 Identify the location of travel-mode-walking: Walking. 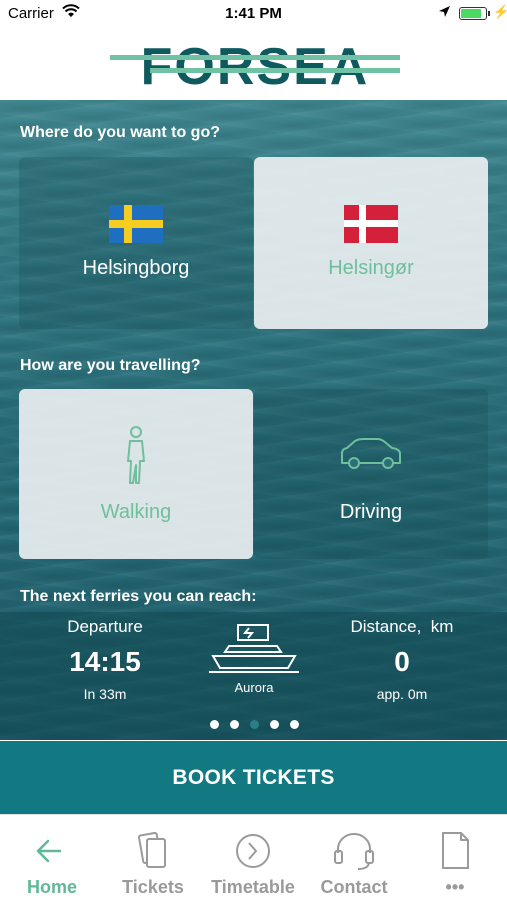
(136, 474).